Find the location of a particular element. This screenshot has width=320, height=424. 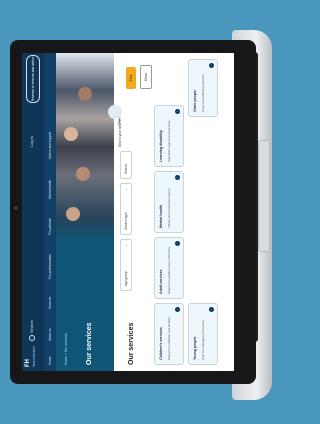

search-filter-input: Search is located at coordinates (126, 165).